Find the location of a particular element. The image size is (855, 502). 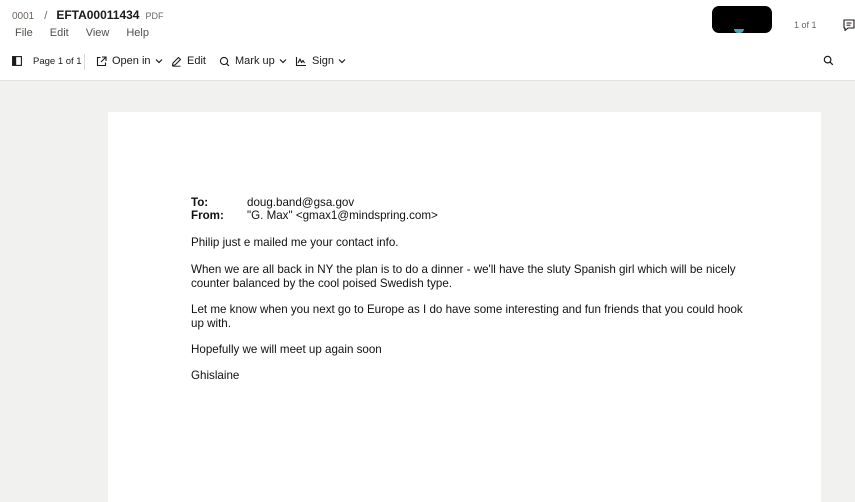

sign-button: Sign is located at coordinates (320, 61).